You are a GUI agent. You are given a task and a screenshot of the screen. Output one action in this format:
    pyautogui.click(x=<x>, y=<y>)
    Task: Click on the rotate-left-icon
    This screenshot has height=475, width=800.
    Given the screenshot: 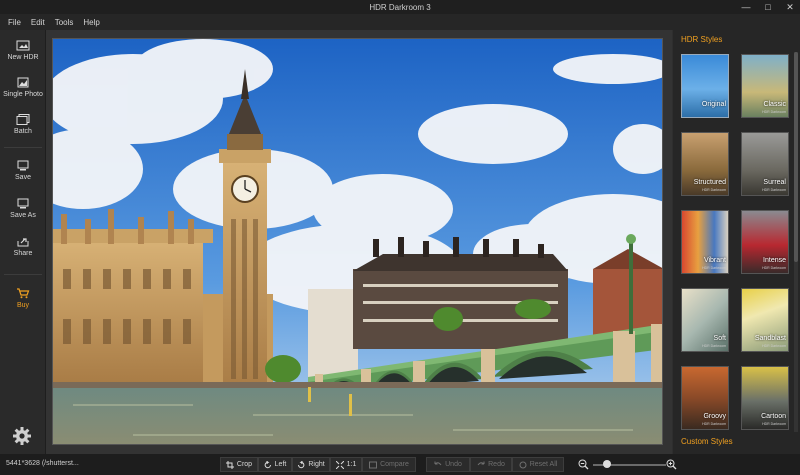 What is the action you would take?
    pyautogui.click(x=267, y=464)
    